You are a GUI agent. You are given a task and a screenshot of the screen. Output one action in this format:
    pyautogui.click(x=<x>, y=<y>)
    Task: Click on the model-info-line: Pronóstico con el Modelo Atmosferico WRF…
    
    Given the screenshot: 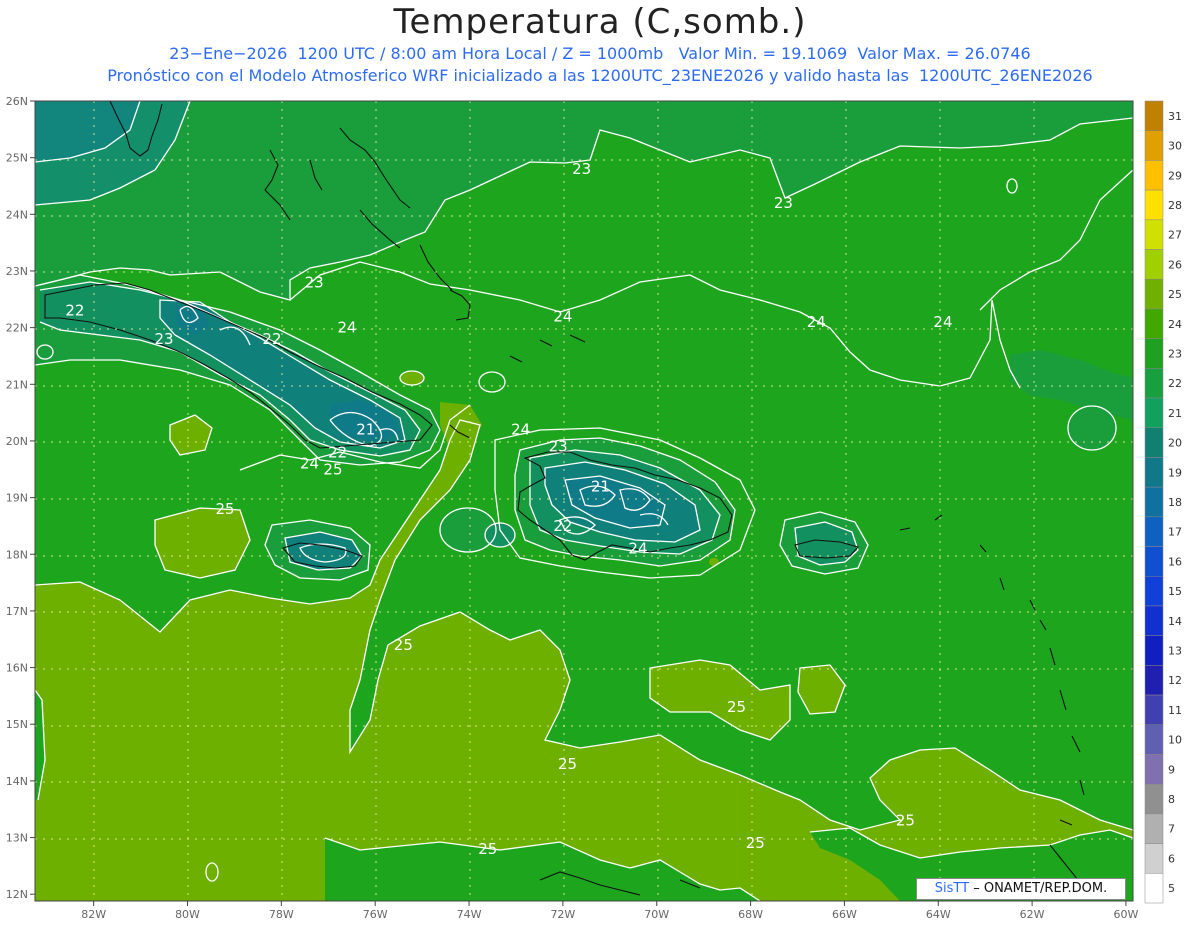 What is the action you would take?
    pyautogui.click(x=600, y=75)
    